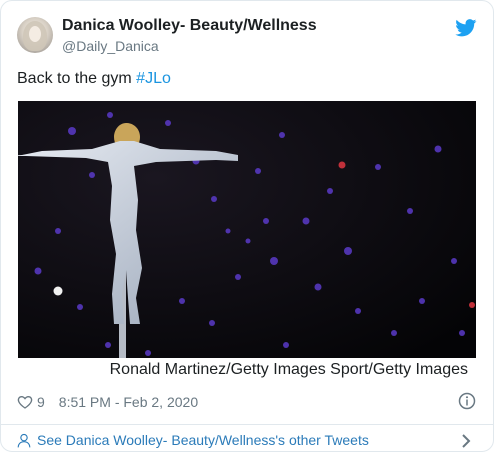 This screenshot has height=452, width=494. Describe the element at coordinates (25, 402) in the screenshot. I see `heart-icon` at that location.